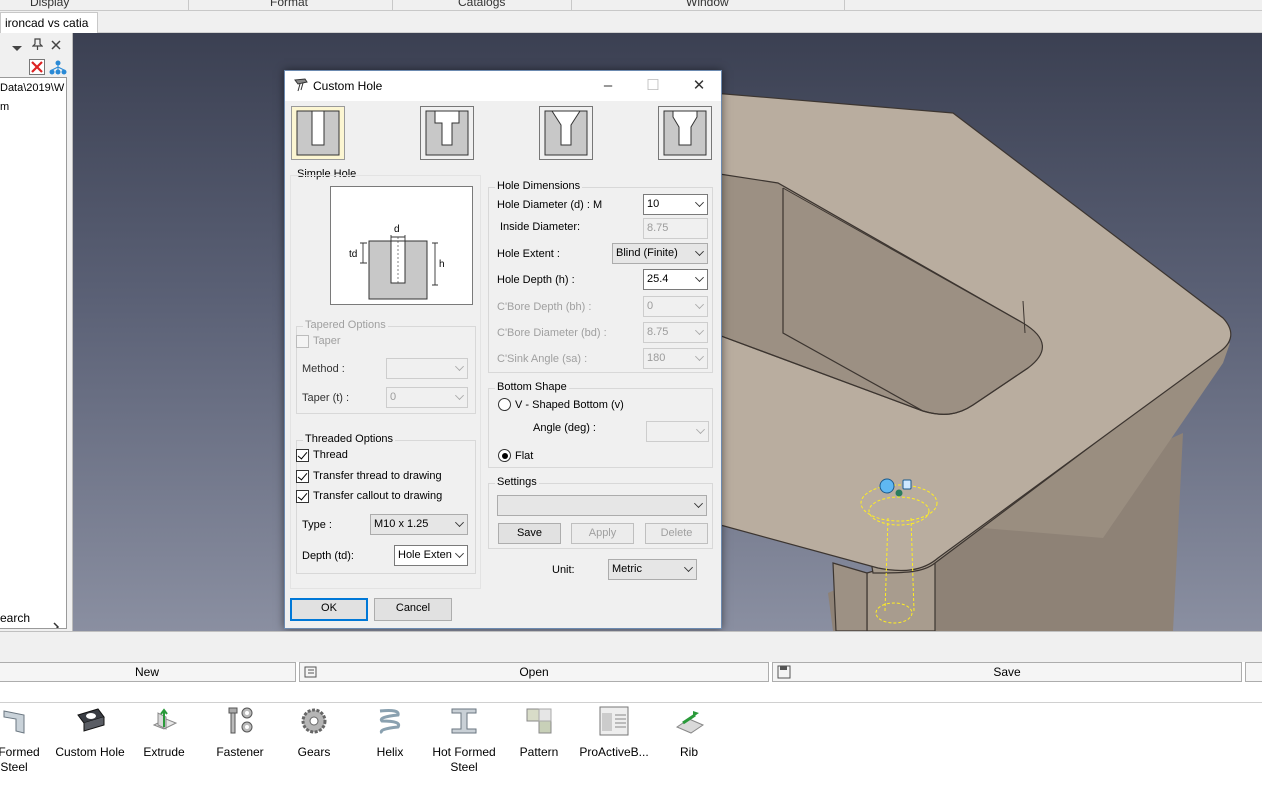  What do you see at coordinates (631, 22) in the screenshot?
I see `document-tab-strip: ironcad vs catia` at bounding box center [631, 22].